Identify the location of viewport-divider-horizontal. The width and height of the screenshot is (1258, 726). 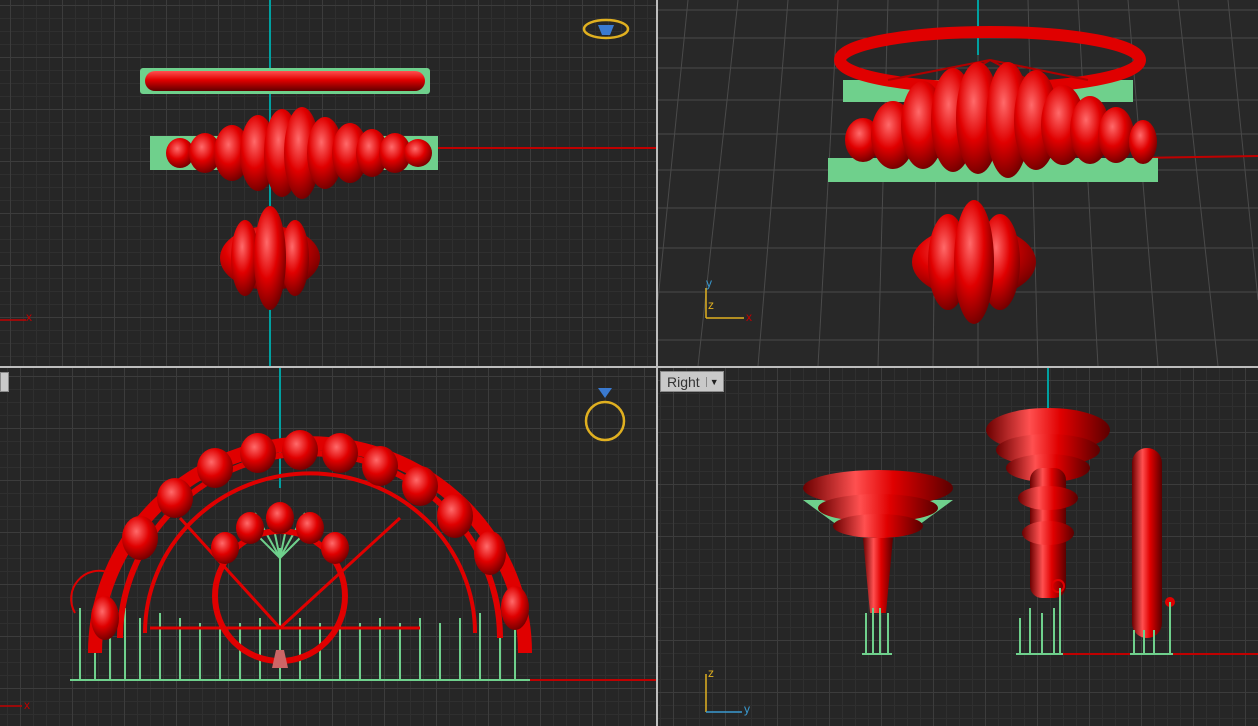
(629, 367).